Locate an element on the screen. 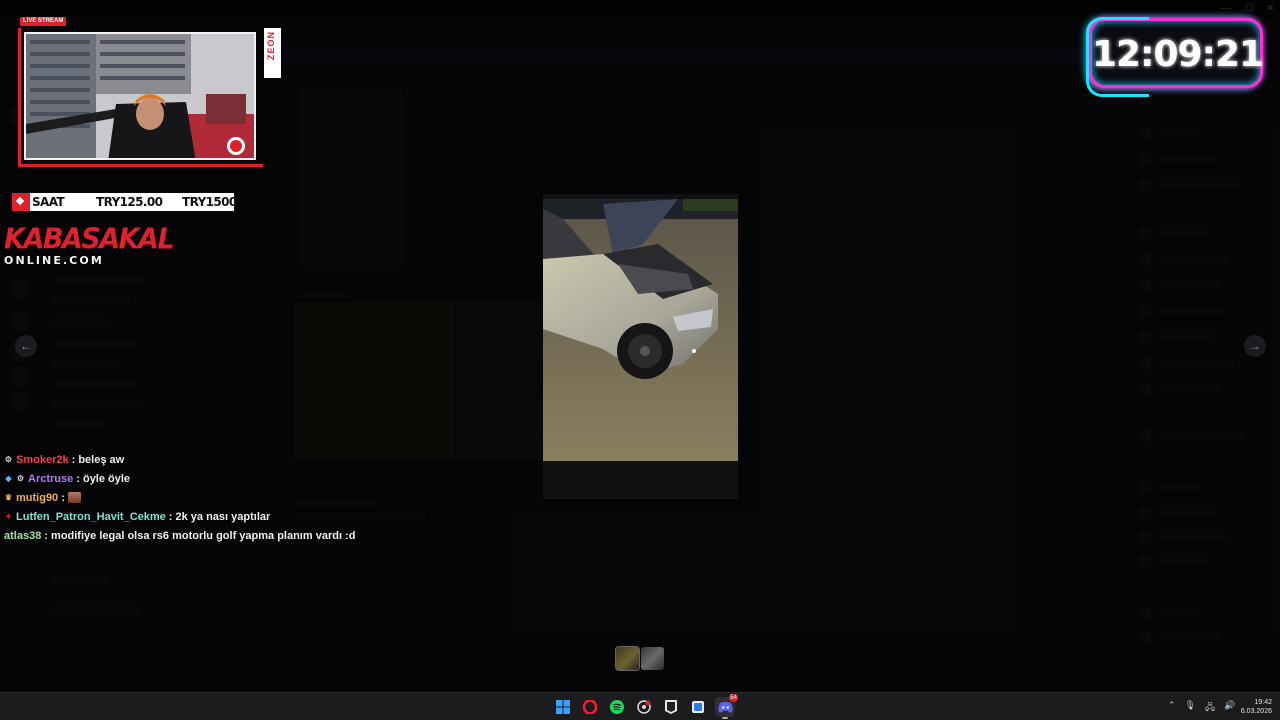 Image resolution: width=1280 pixels, height=720 pixels. thumbnail is located at coordinates (652, 658).